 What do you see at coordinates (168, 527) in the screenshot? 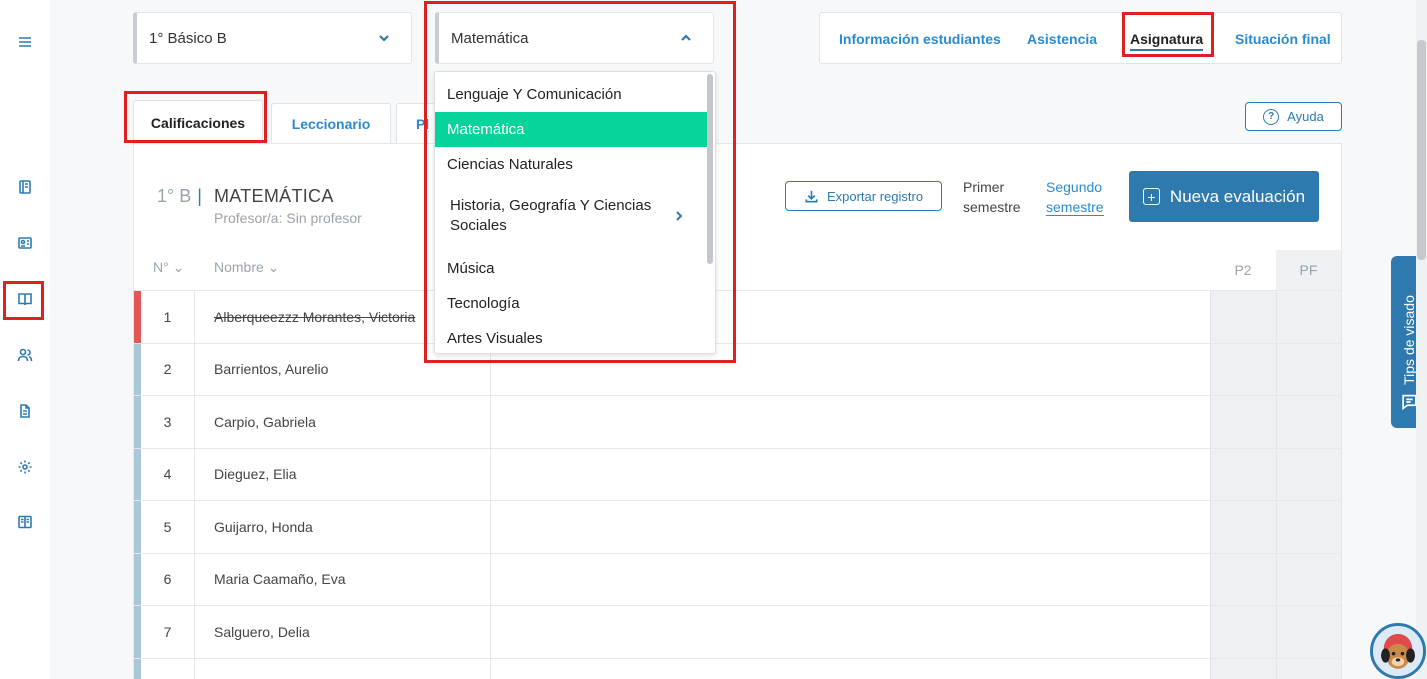
I see `row-number: 5` at bounding box center [168, 527].